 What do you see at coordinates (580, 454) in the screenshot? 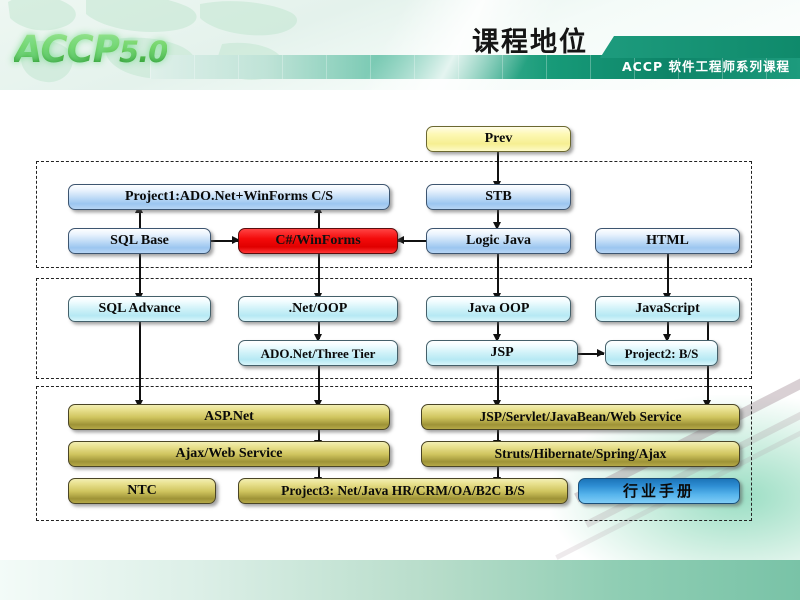
I see `node-struts-hibernate-spring-ajax: Struts/Hibernate/Spring/Ajax` at bounding box center [580, 454].